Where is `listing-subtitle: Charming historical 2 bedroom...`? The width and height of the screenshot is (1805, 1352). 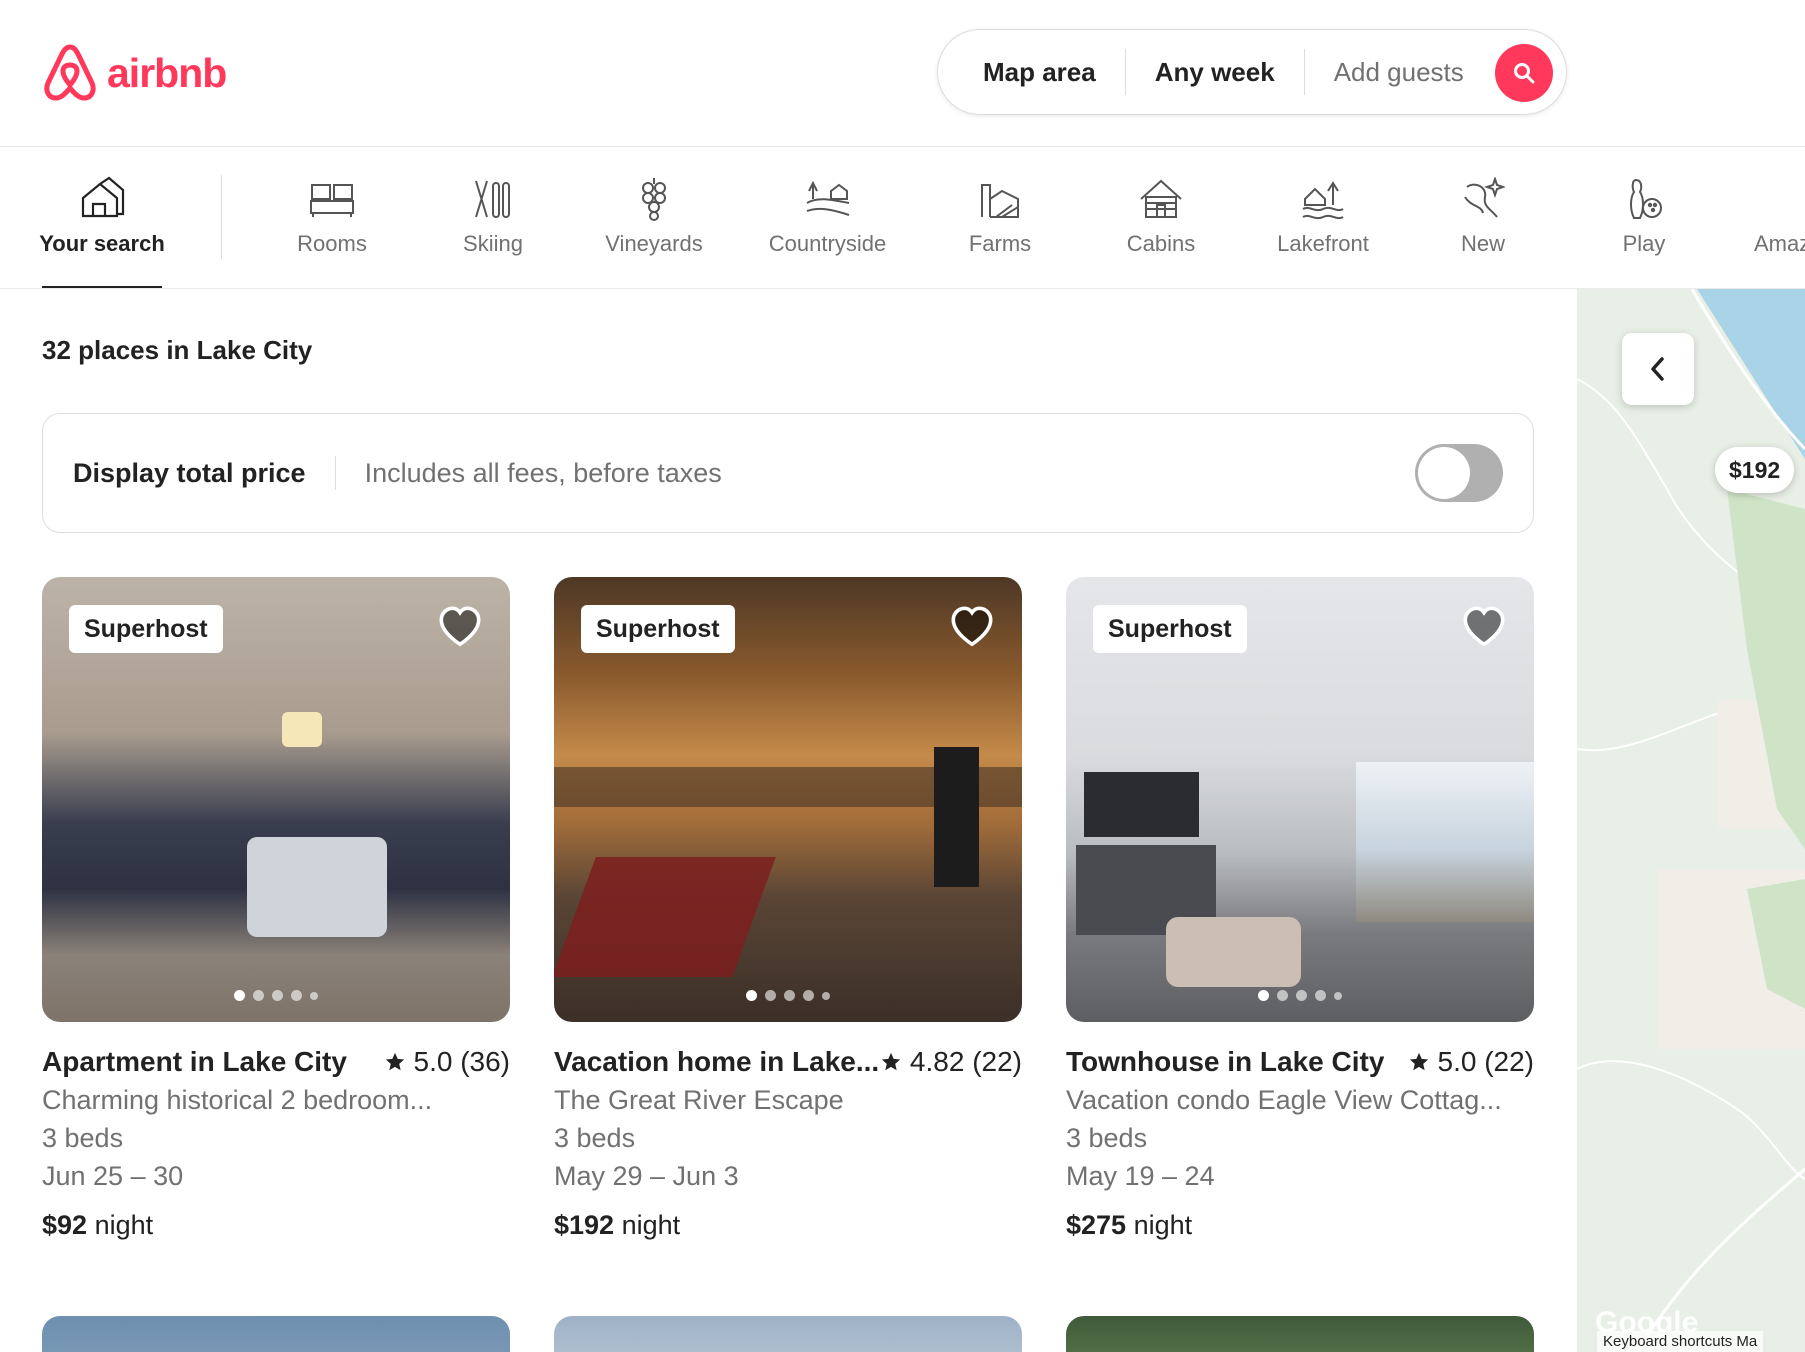 listing-subtitle: Charming historical 2 bedroom... is located at coordinates (237, 1100).